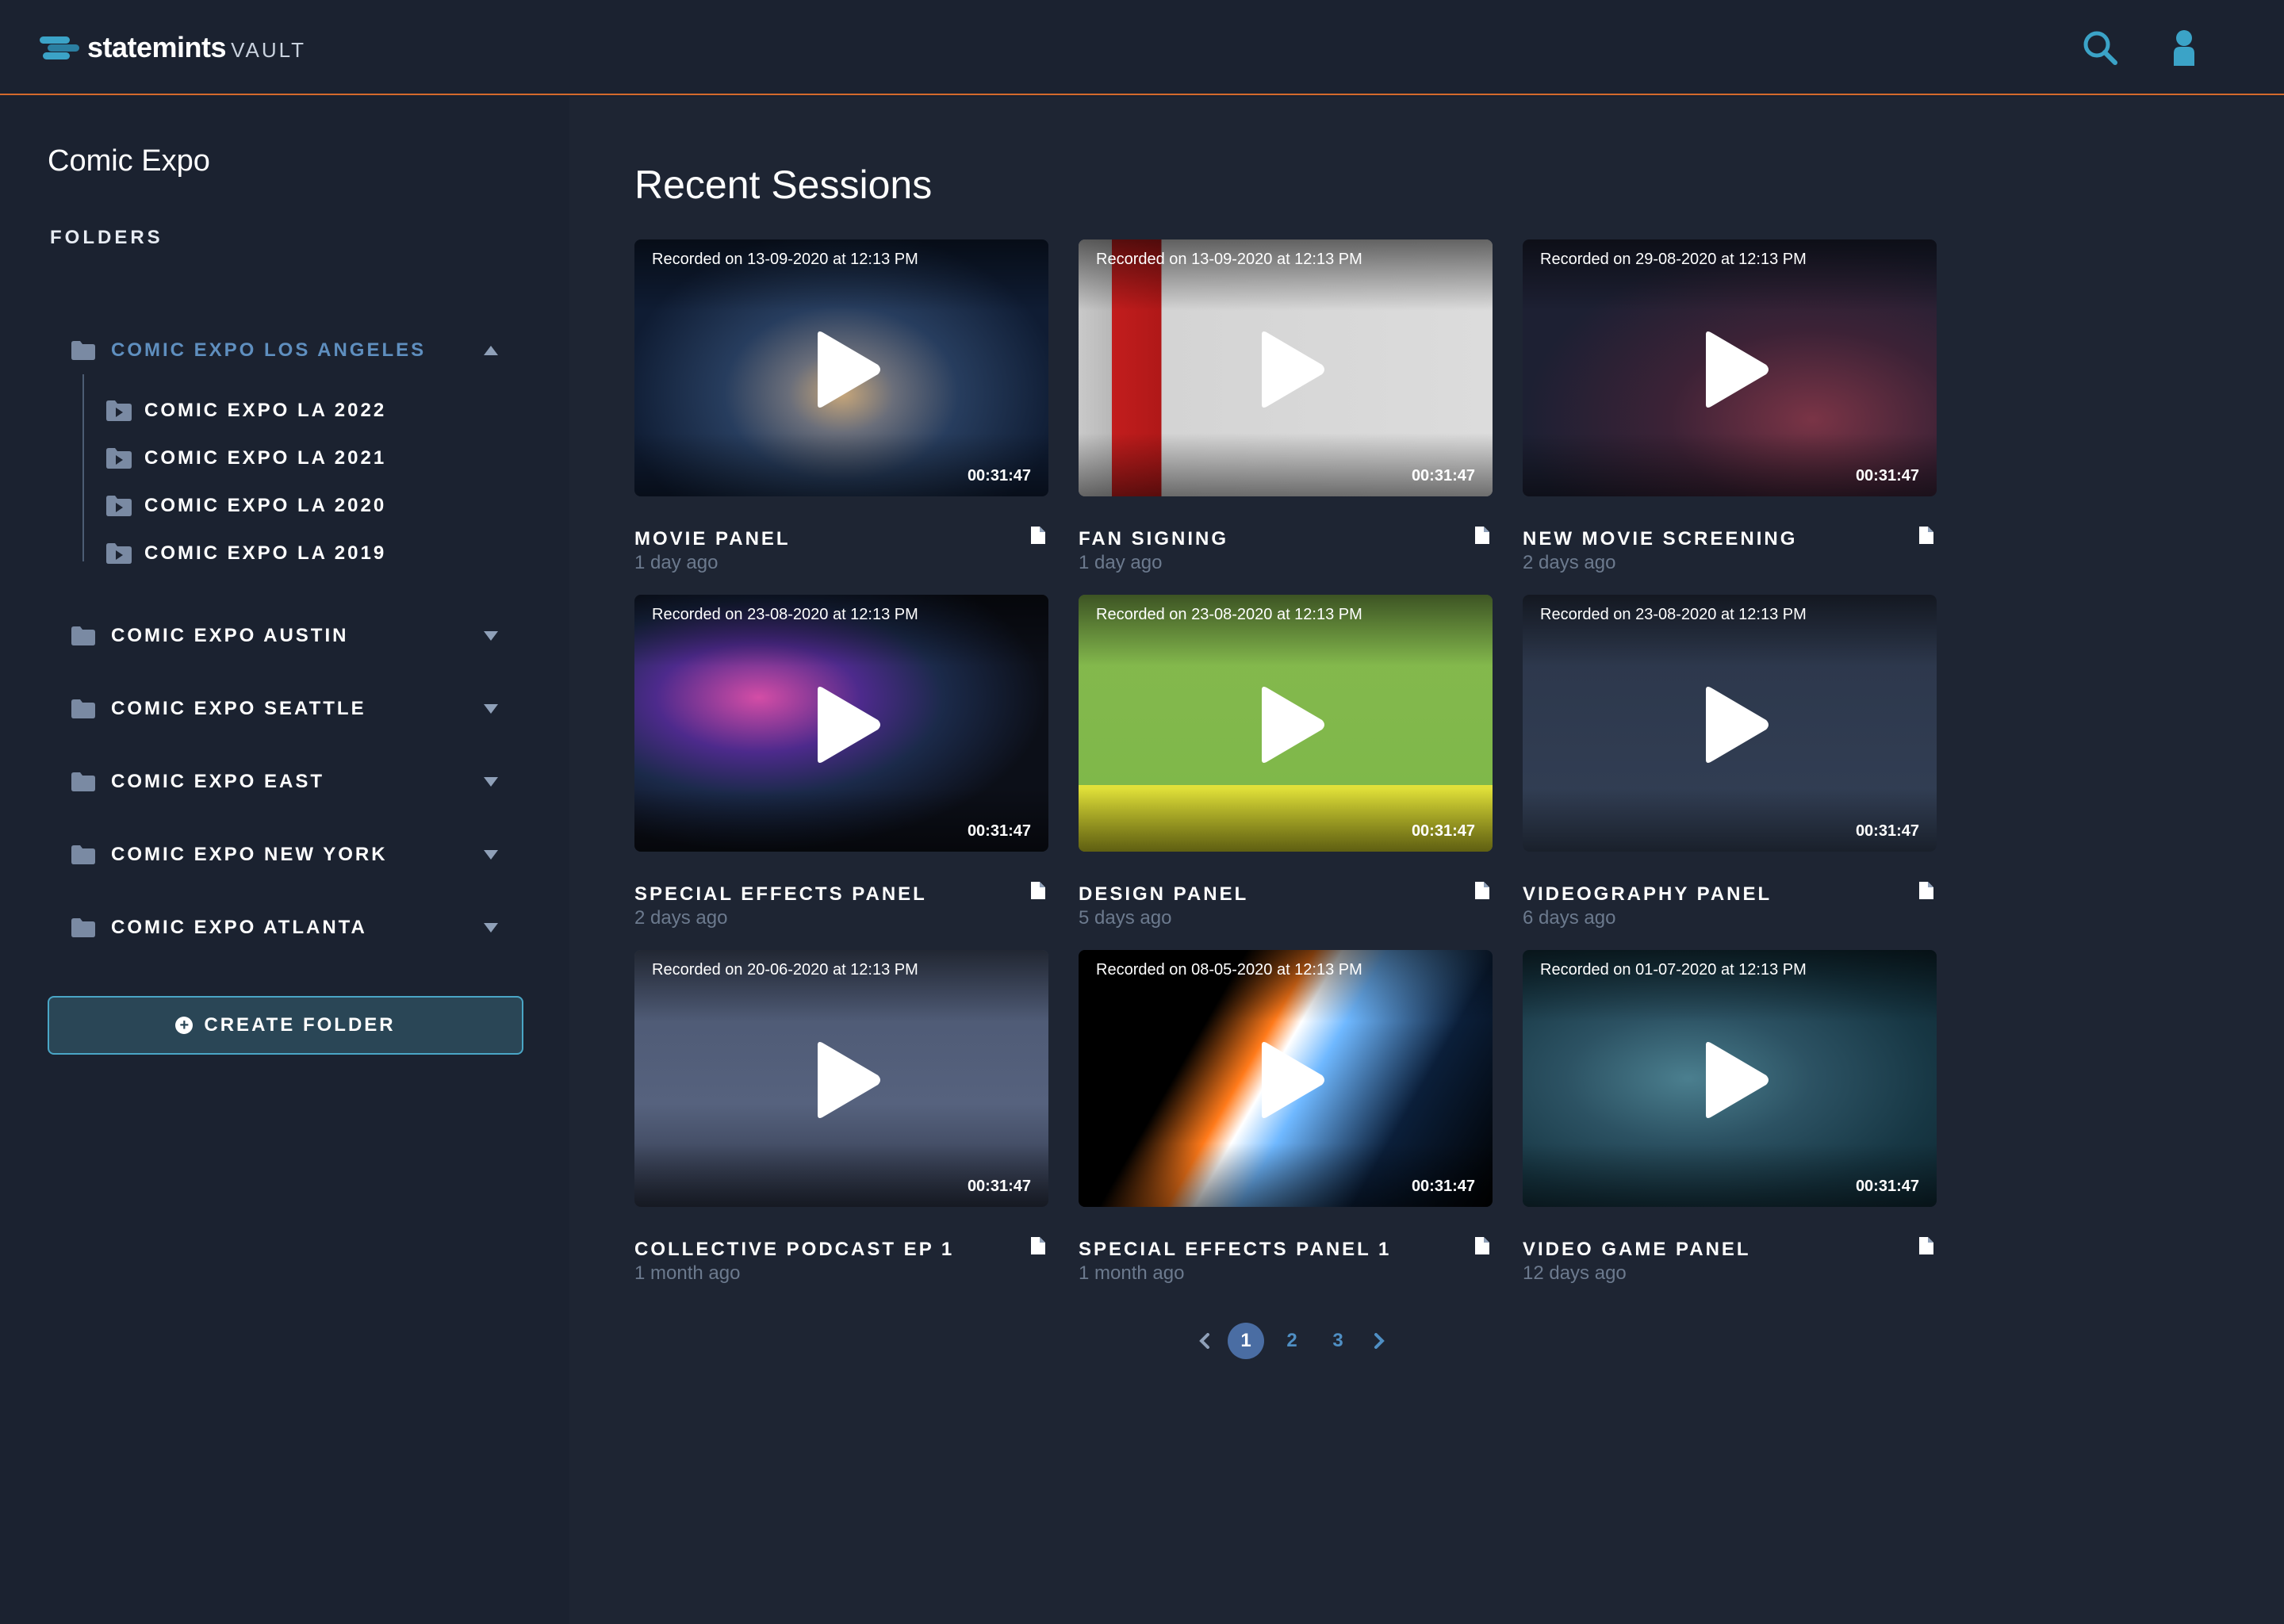 The image size is (2284, 1624). What do you see at coordinates (285, 781) in the screenshot?
I see `folder-comic-expo-east: COMIC EXPO EAST` at bounding box center [285, 781].